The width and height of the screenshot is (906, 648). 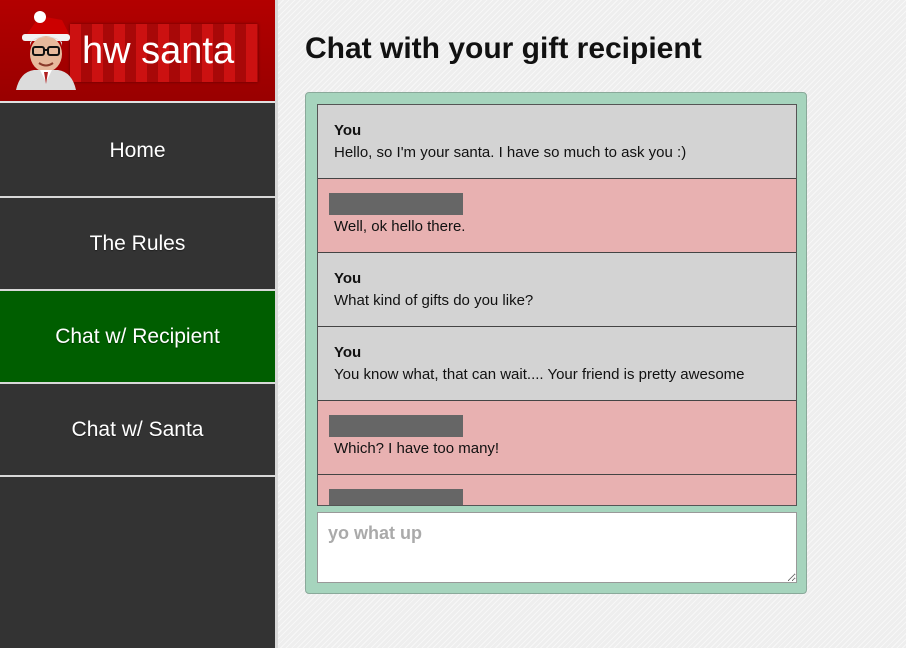 I want to click on nav-item-label: The Rules, so click(x=137, y=243).